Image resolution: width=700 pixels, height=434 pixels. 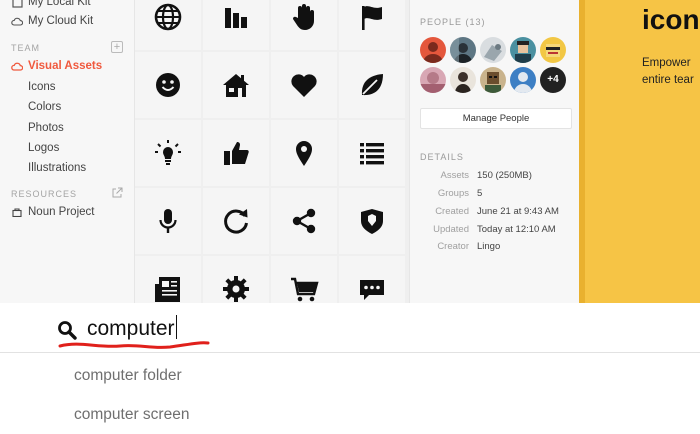 I want to click on flag-icon, so click(x=372, y=18).